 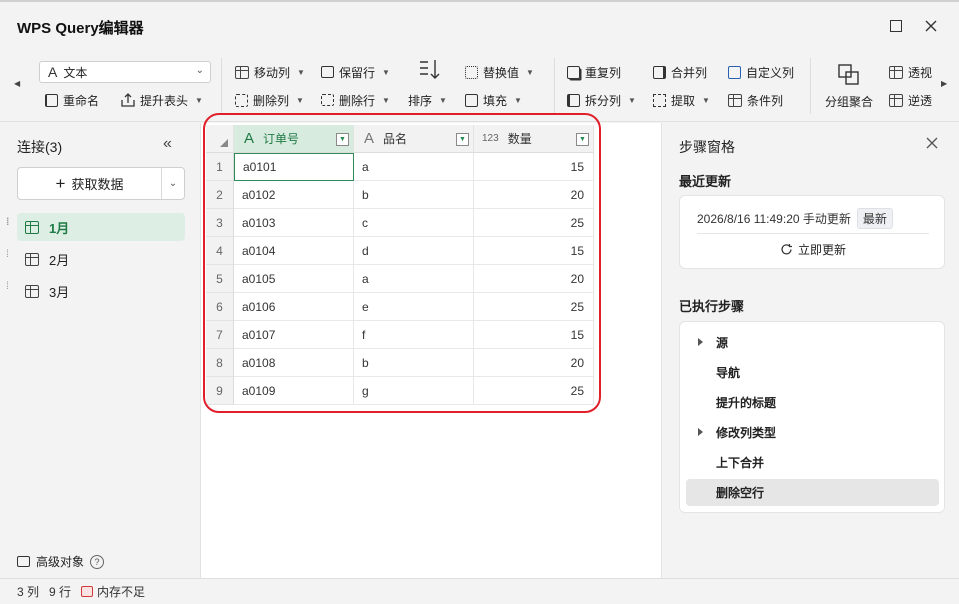 What do you see at coordinates (420, 100) in the screenshot?
I see `sort-label: 排序` at bounding box center [420, 100].